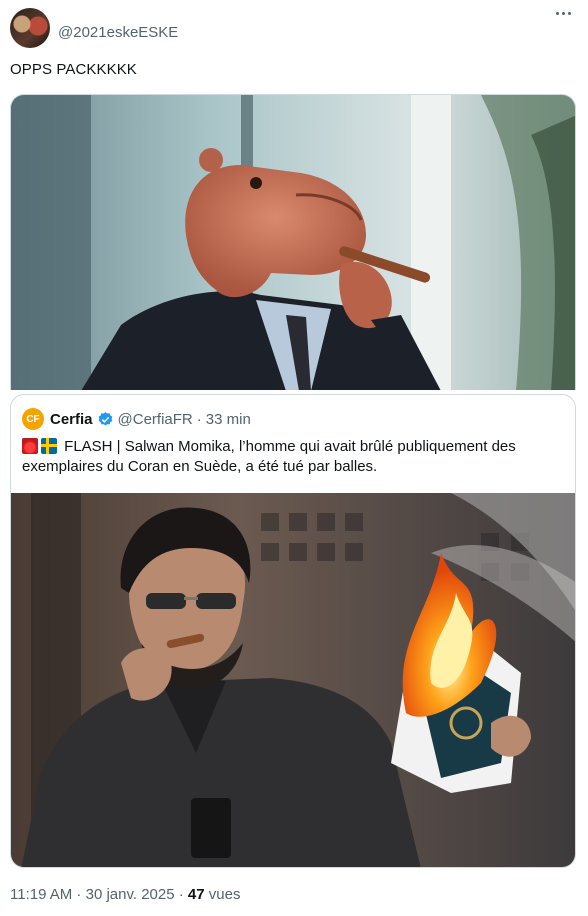  Describe the element at coordinates (49, 446) in the screenshot. I see `sweden-flag-emoji` at that location.